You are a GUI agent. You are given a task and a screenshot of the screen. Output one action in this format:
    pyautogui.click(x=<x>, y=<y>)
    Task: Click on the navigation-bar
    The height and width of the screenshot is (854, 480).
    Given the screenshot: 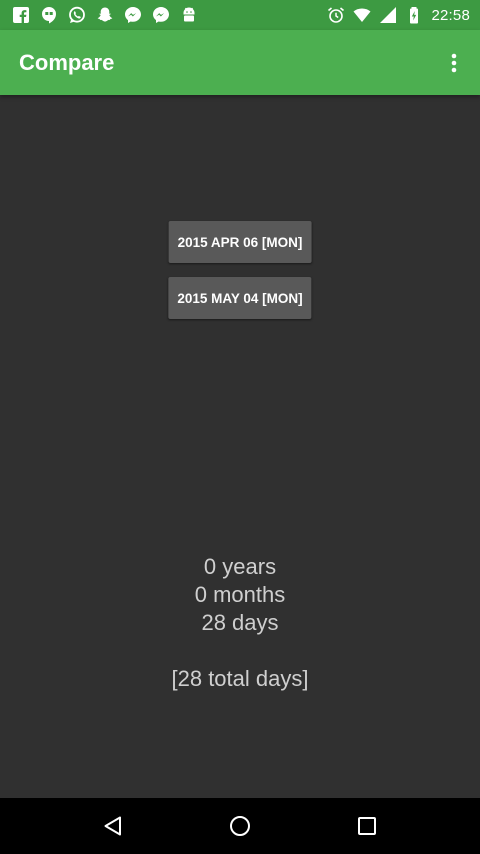 What is the action you would take?
    pyautogui.click(x=240, y=826)
    